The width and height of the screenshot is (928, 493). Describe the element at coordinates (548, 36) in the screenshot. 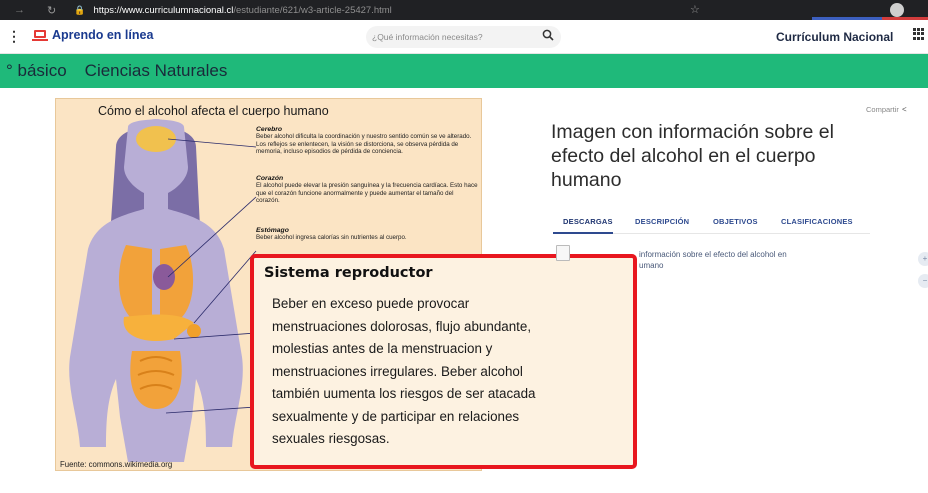

I see `search-icon` at that location.